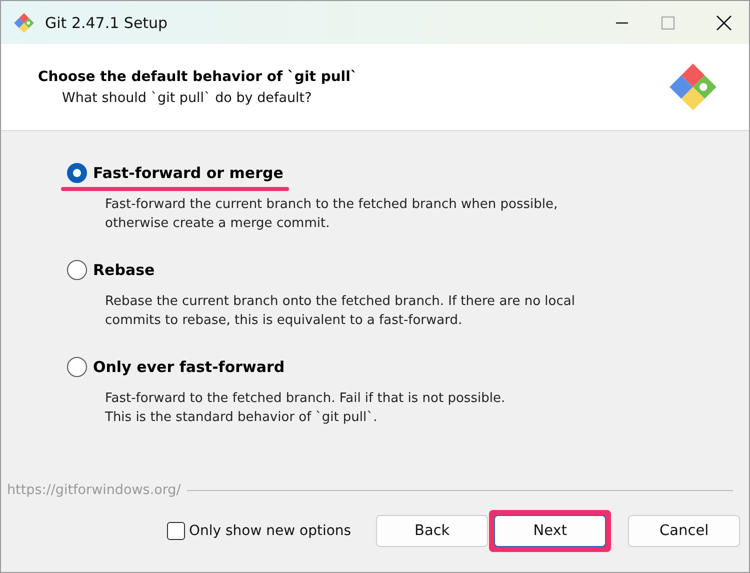 Image resolution: width=750 pixels, height=573 pixels. What do you see at coordinates (684, 531) in the screenshot?
I see `dialog-button: Cancel` at bounding box center [684, 531].